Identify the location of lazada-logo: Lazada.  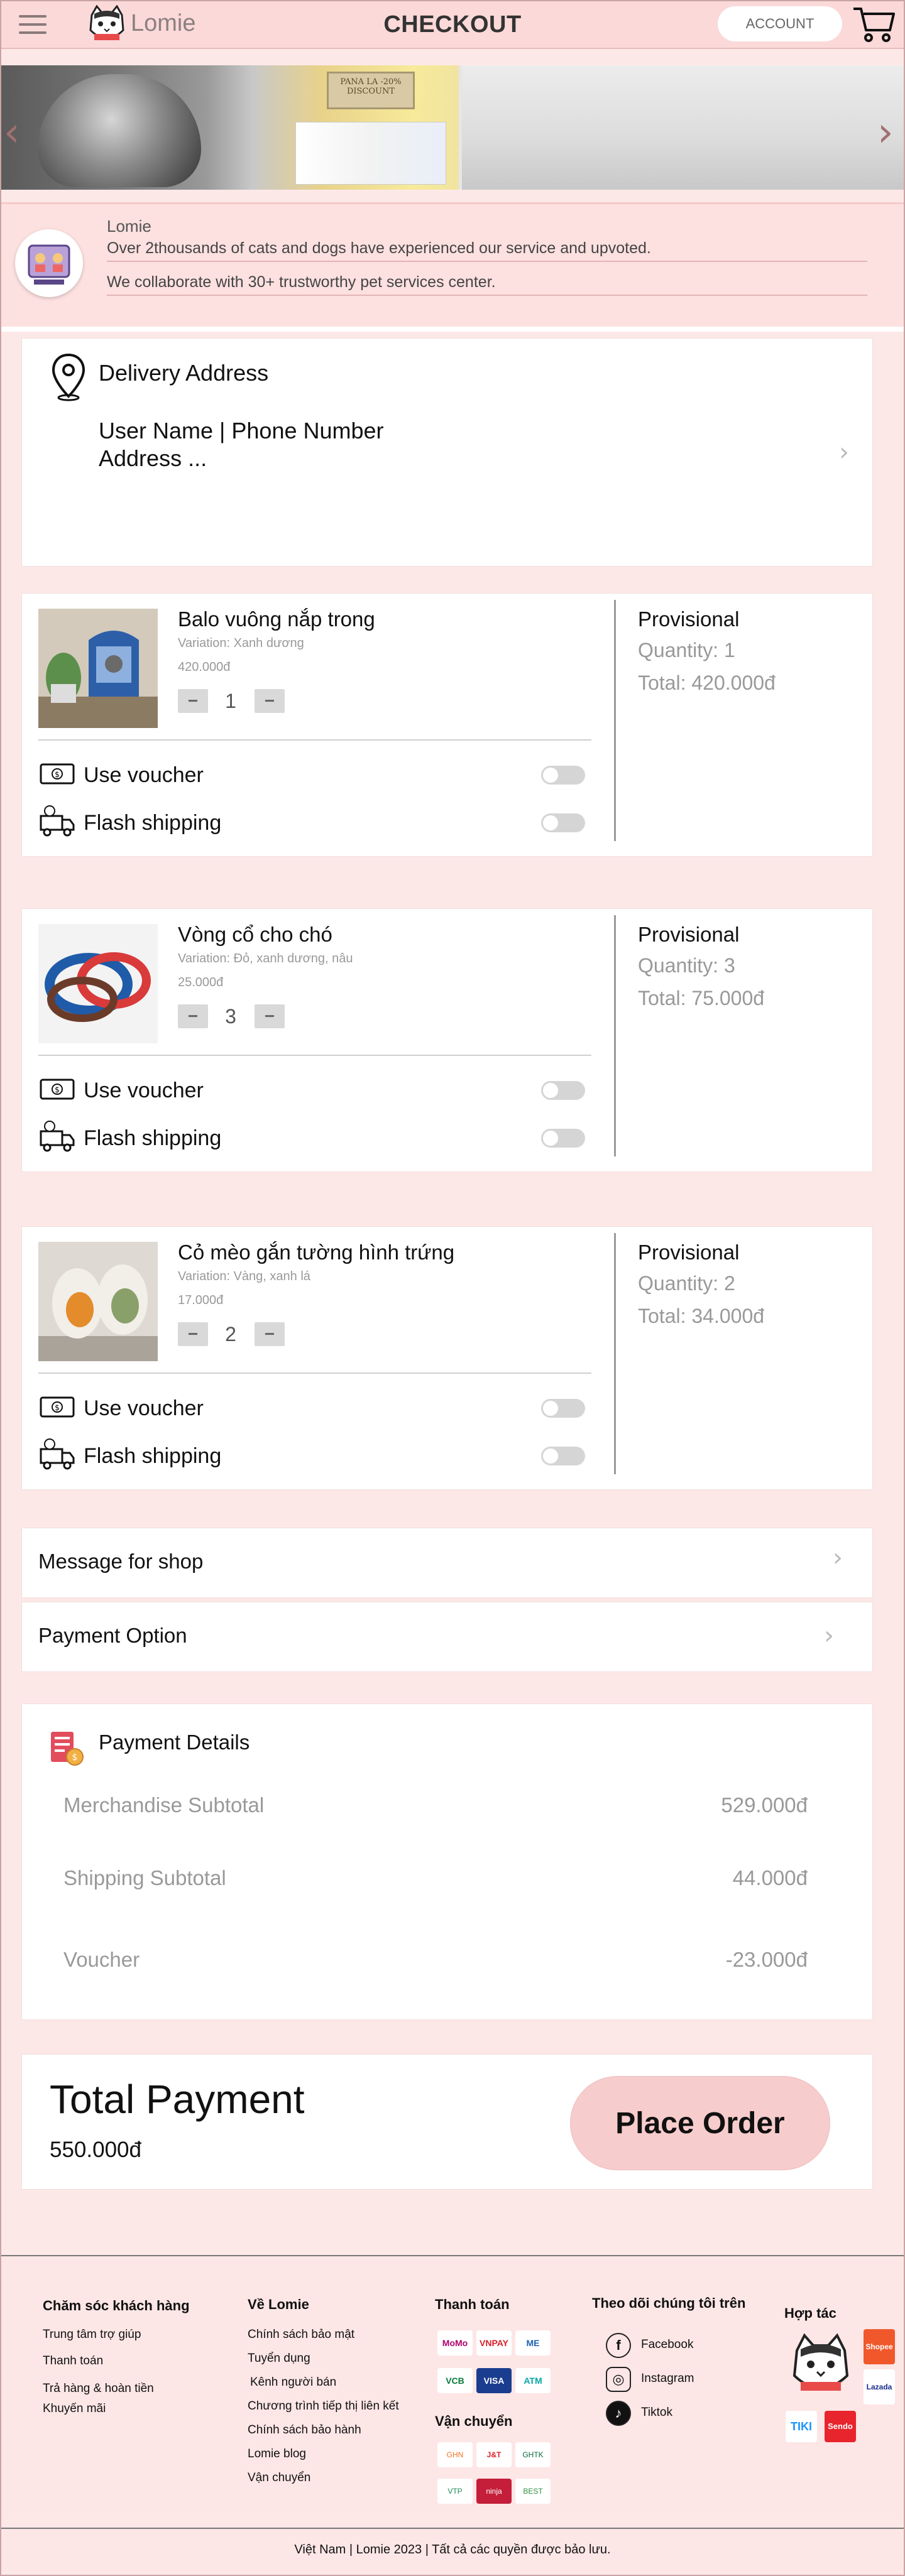
(879, 2387).